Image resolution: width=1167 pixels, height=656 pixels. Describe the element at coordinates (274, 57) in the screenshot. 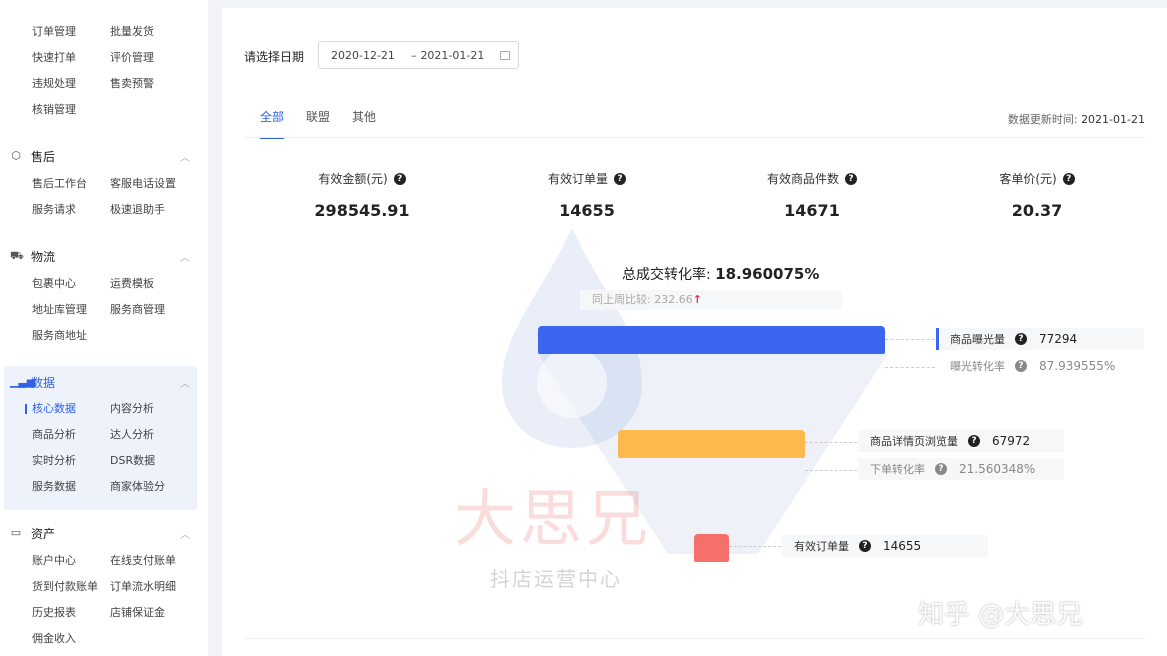

I see `date-filter-label: 请选择日期` at that location.